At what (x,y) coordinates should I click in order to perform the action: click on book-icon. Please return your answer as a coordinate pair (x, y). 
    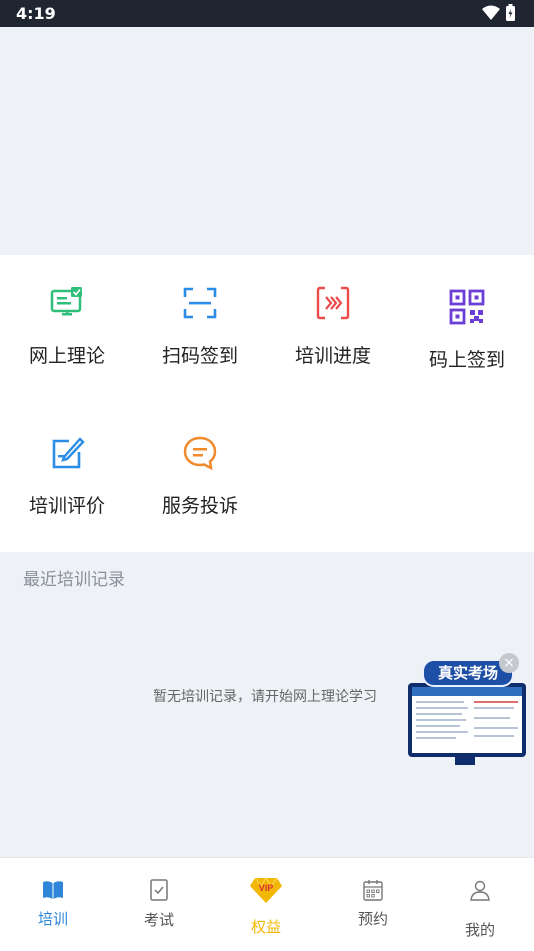
    Looking at the image, I should click on (53, 890).